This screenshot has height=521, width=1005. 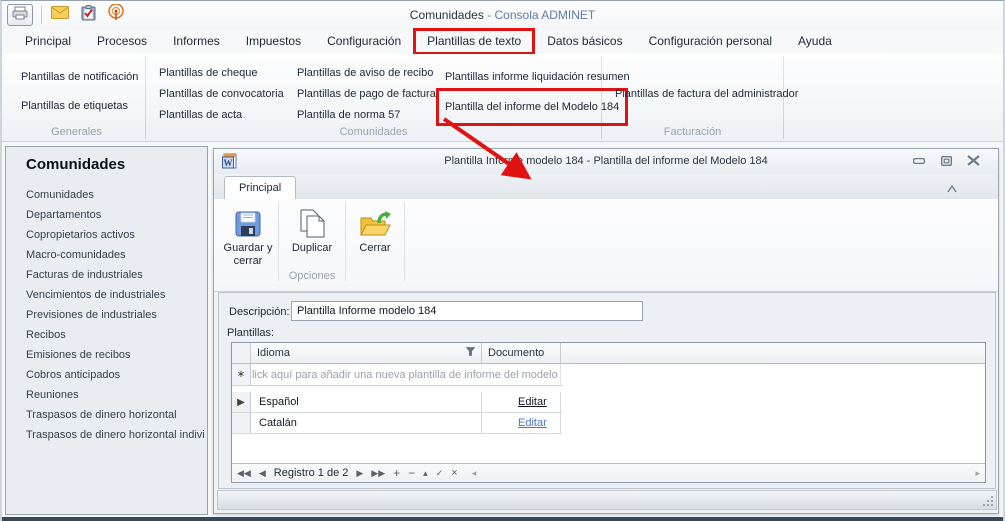 I want to click on description-label: Descripción:, so click(x=259, y=312).